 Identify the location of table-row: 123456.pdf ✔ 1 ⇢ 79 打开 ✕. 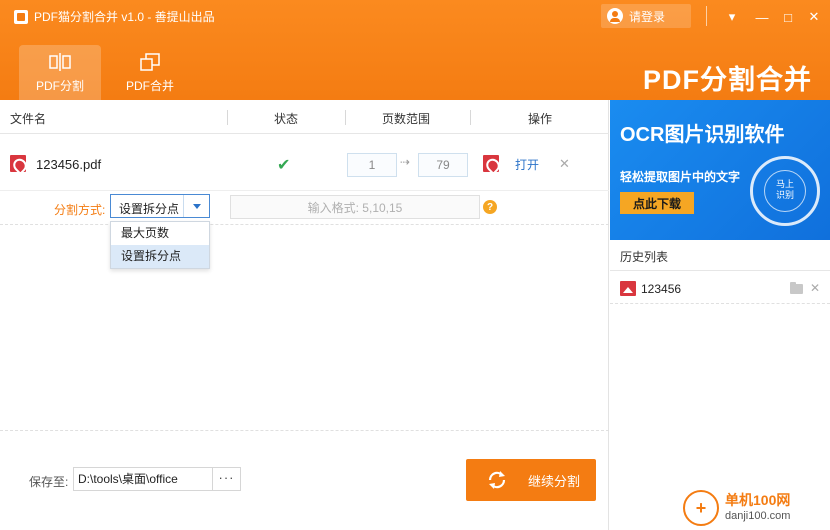
(304, 163).